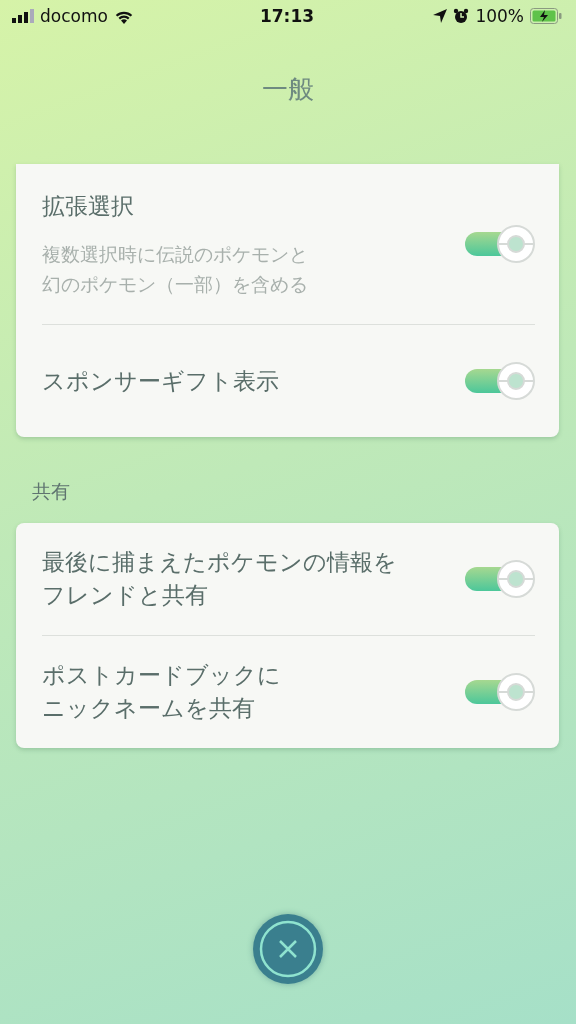 The height and width of the screenshot is (1024, 576). I want to click on carrier-name: docomo, so click(74, 16).